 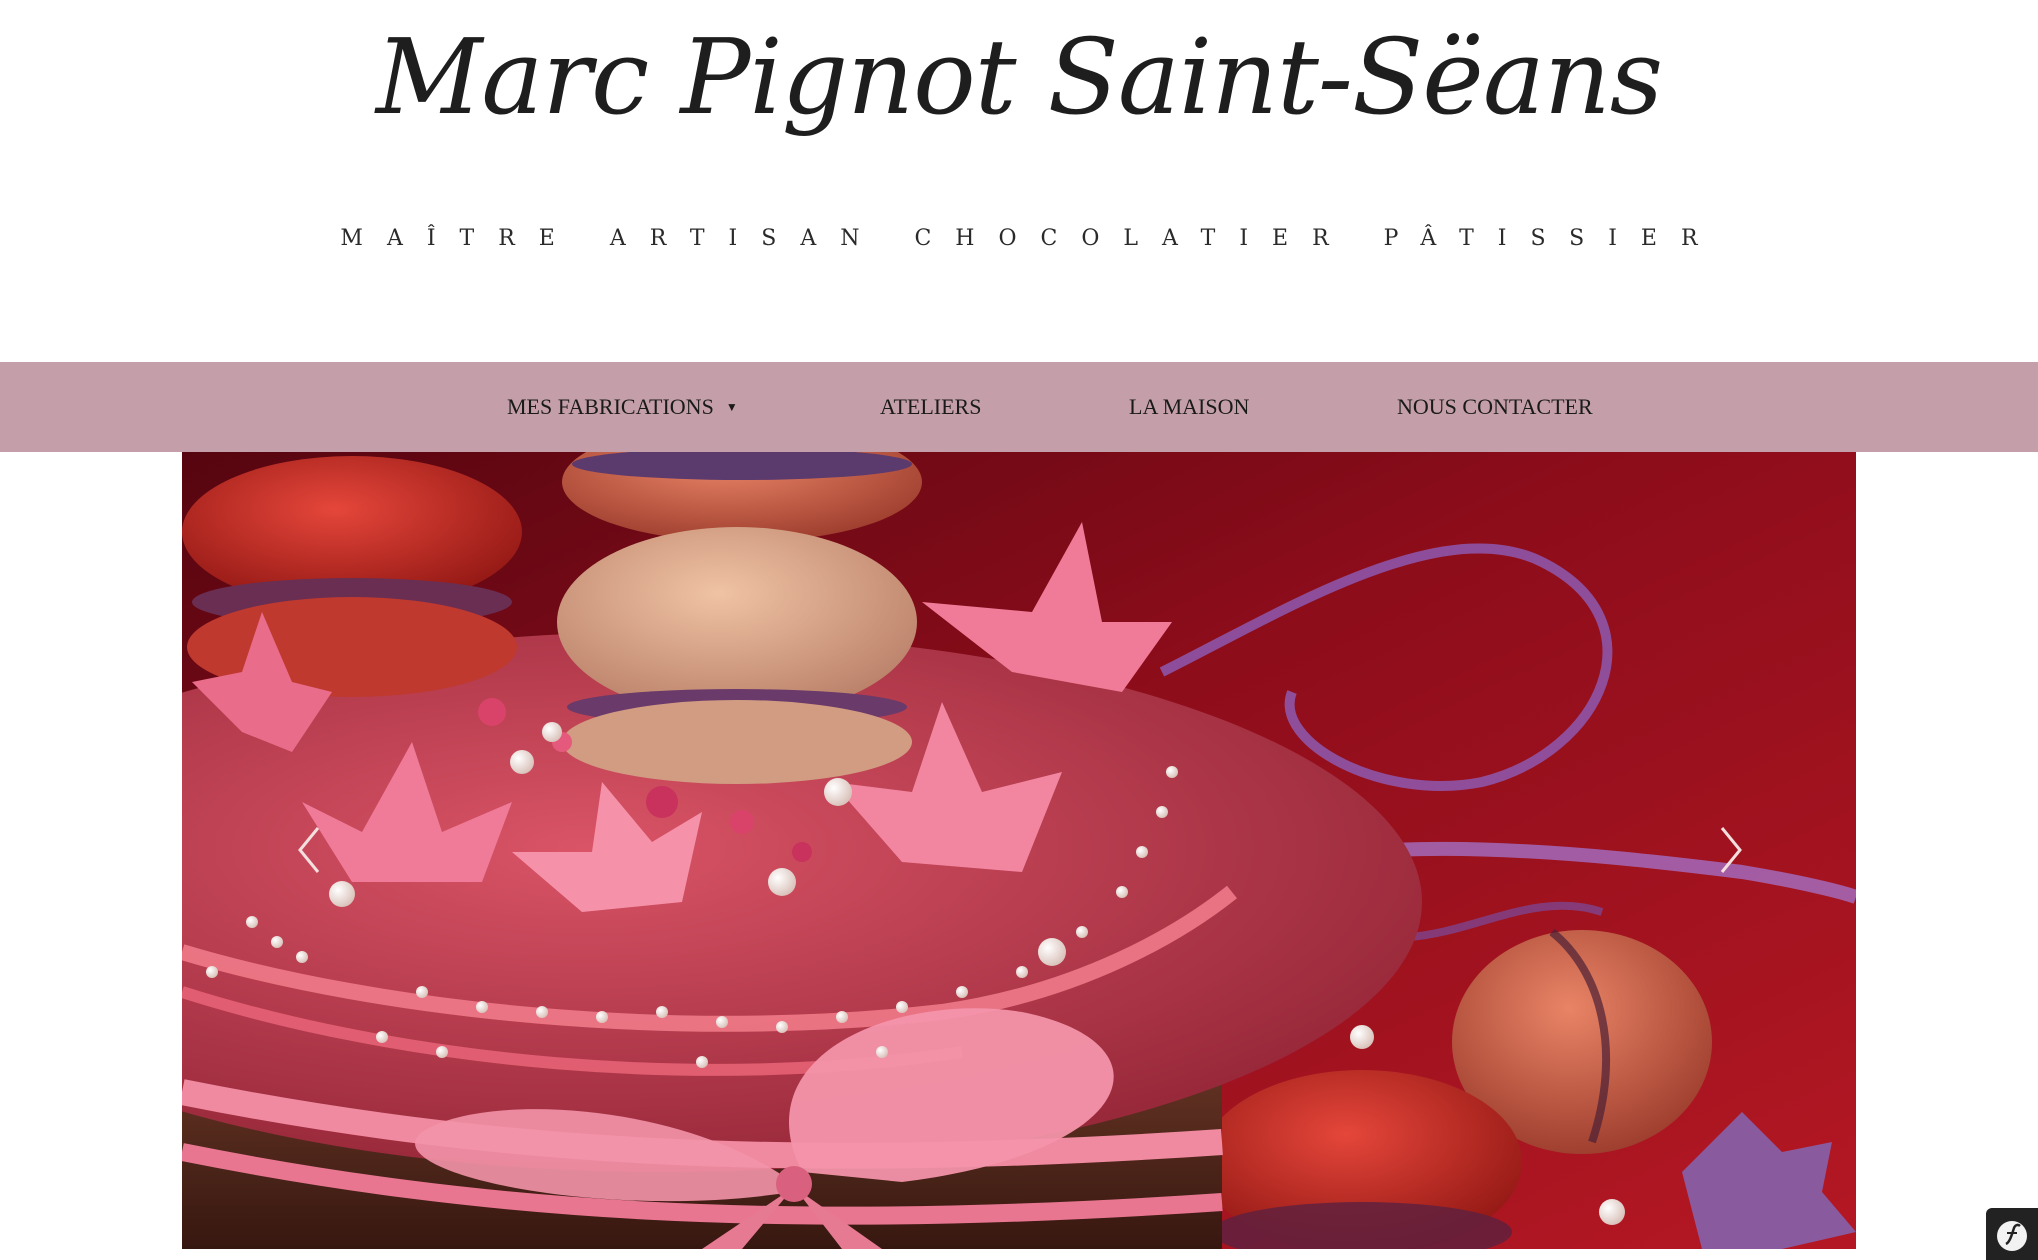 I want to click on nav-item-nous-contacter: NOUS CONTACTER, so click(x=1495, y=407).